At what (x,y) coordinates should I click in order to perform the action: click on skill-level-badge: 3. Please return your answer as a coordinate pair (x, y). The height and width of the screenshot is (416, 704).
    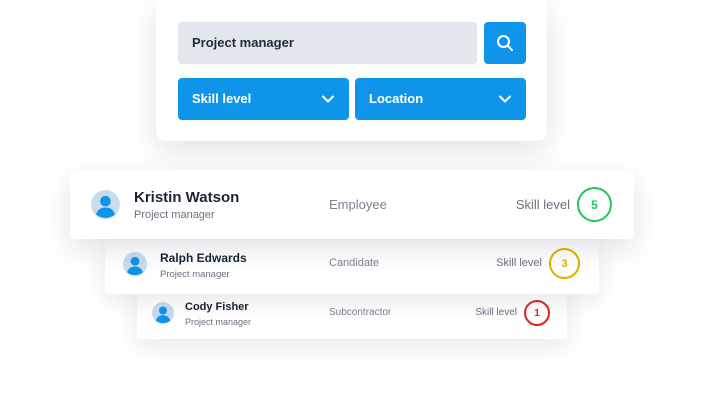
    Looking at the image, I should click on (564, 263).